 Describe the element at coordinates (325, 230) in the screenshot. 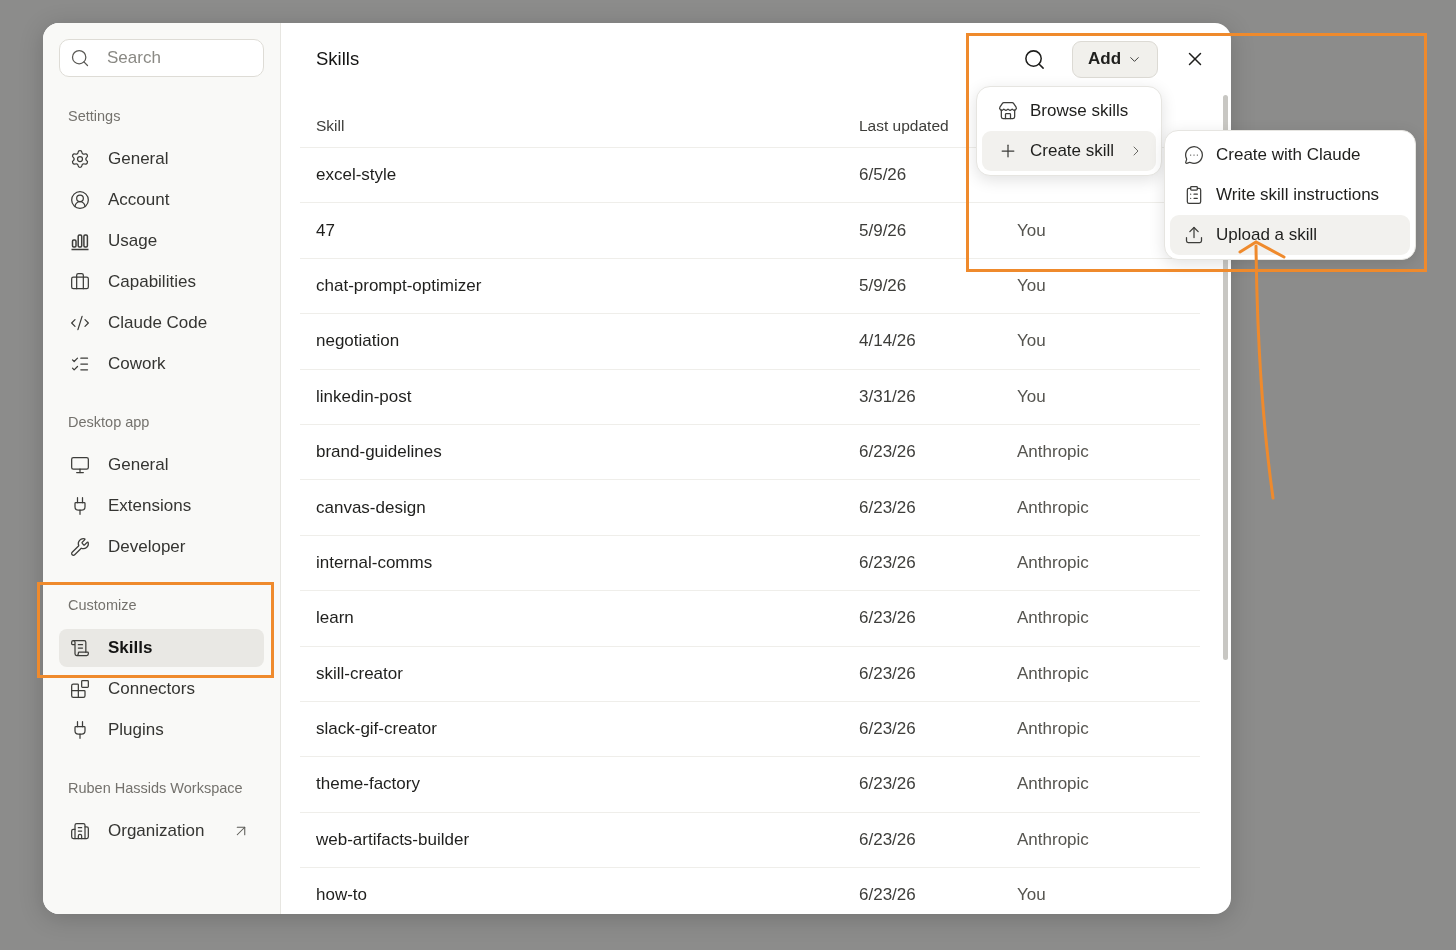

I see `skill-name-cell: 47` at that location.